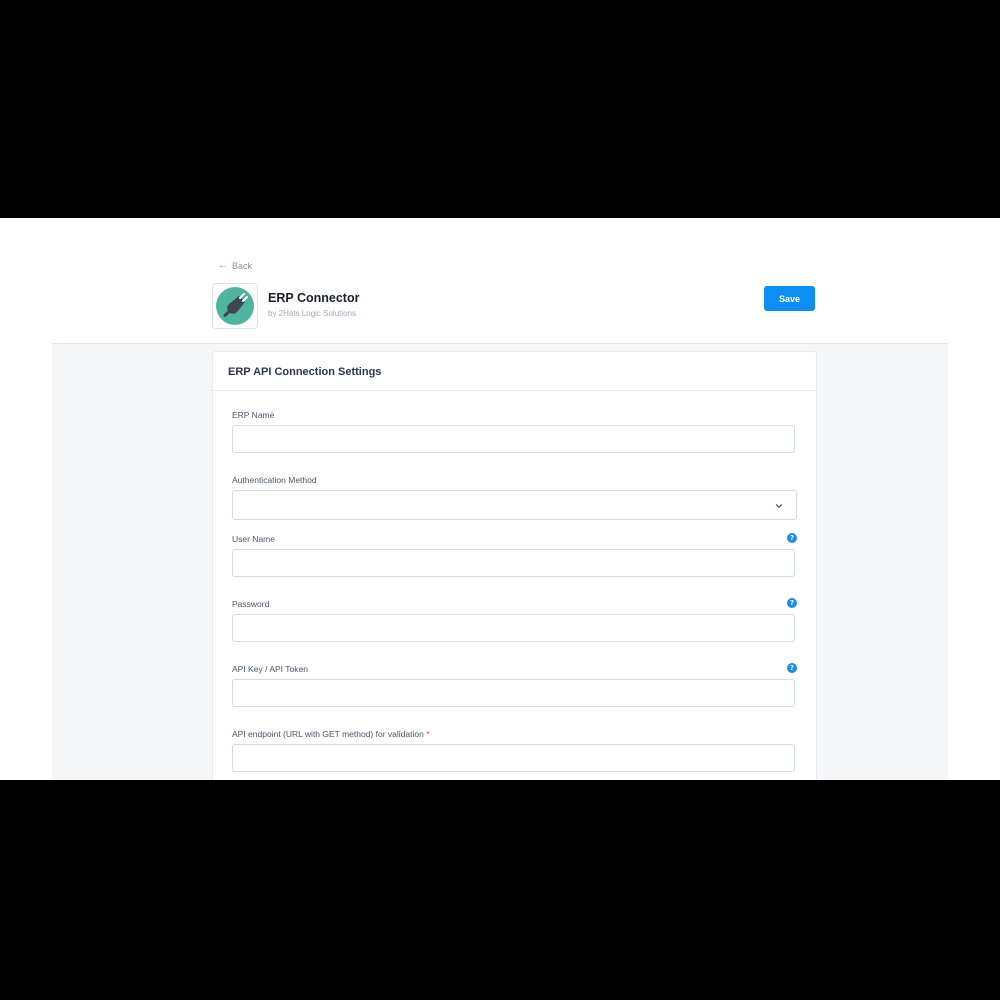 Image resolution: width=1000 pixels, height=1000 pixels. What do you see at coordinates (314, 298) in the screenshot?
I see `app-title: ERP Connector` at bounding box center [314, 298].